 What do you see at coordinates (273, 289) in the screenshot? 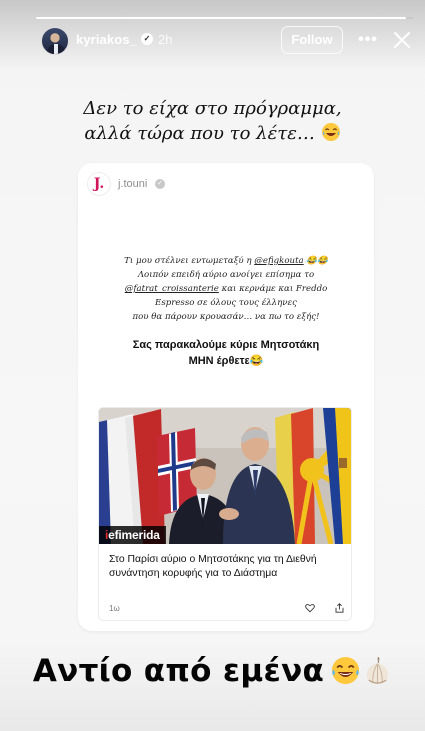
I see `post-text-segment: και κερνάμε και Freddo` at bounding box center [273, 289].